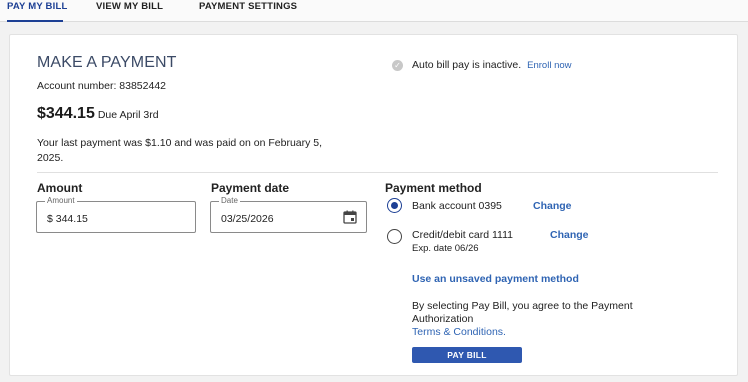 The height and width of the screenshot is (382, 748). Describe the element at coordinates (394, 236) in the screenshot. I see `credit-card-radio` at that location.